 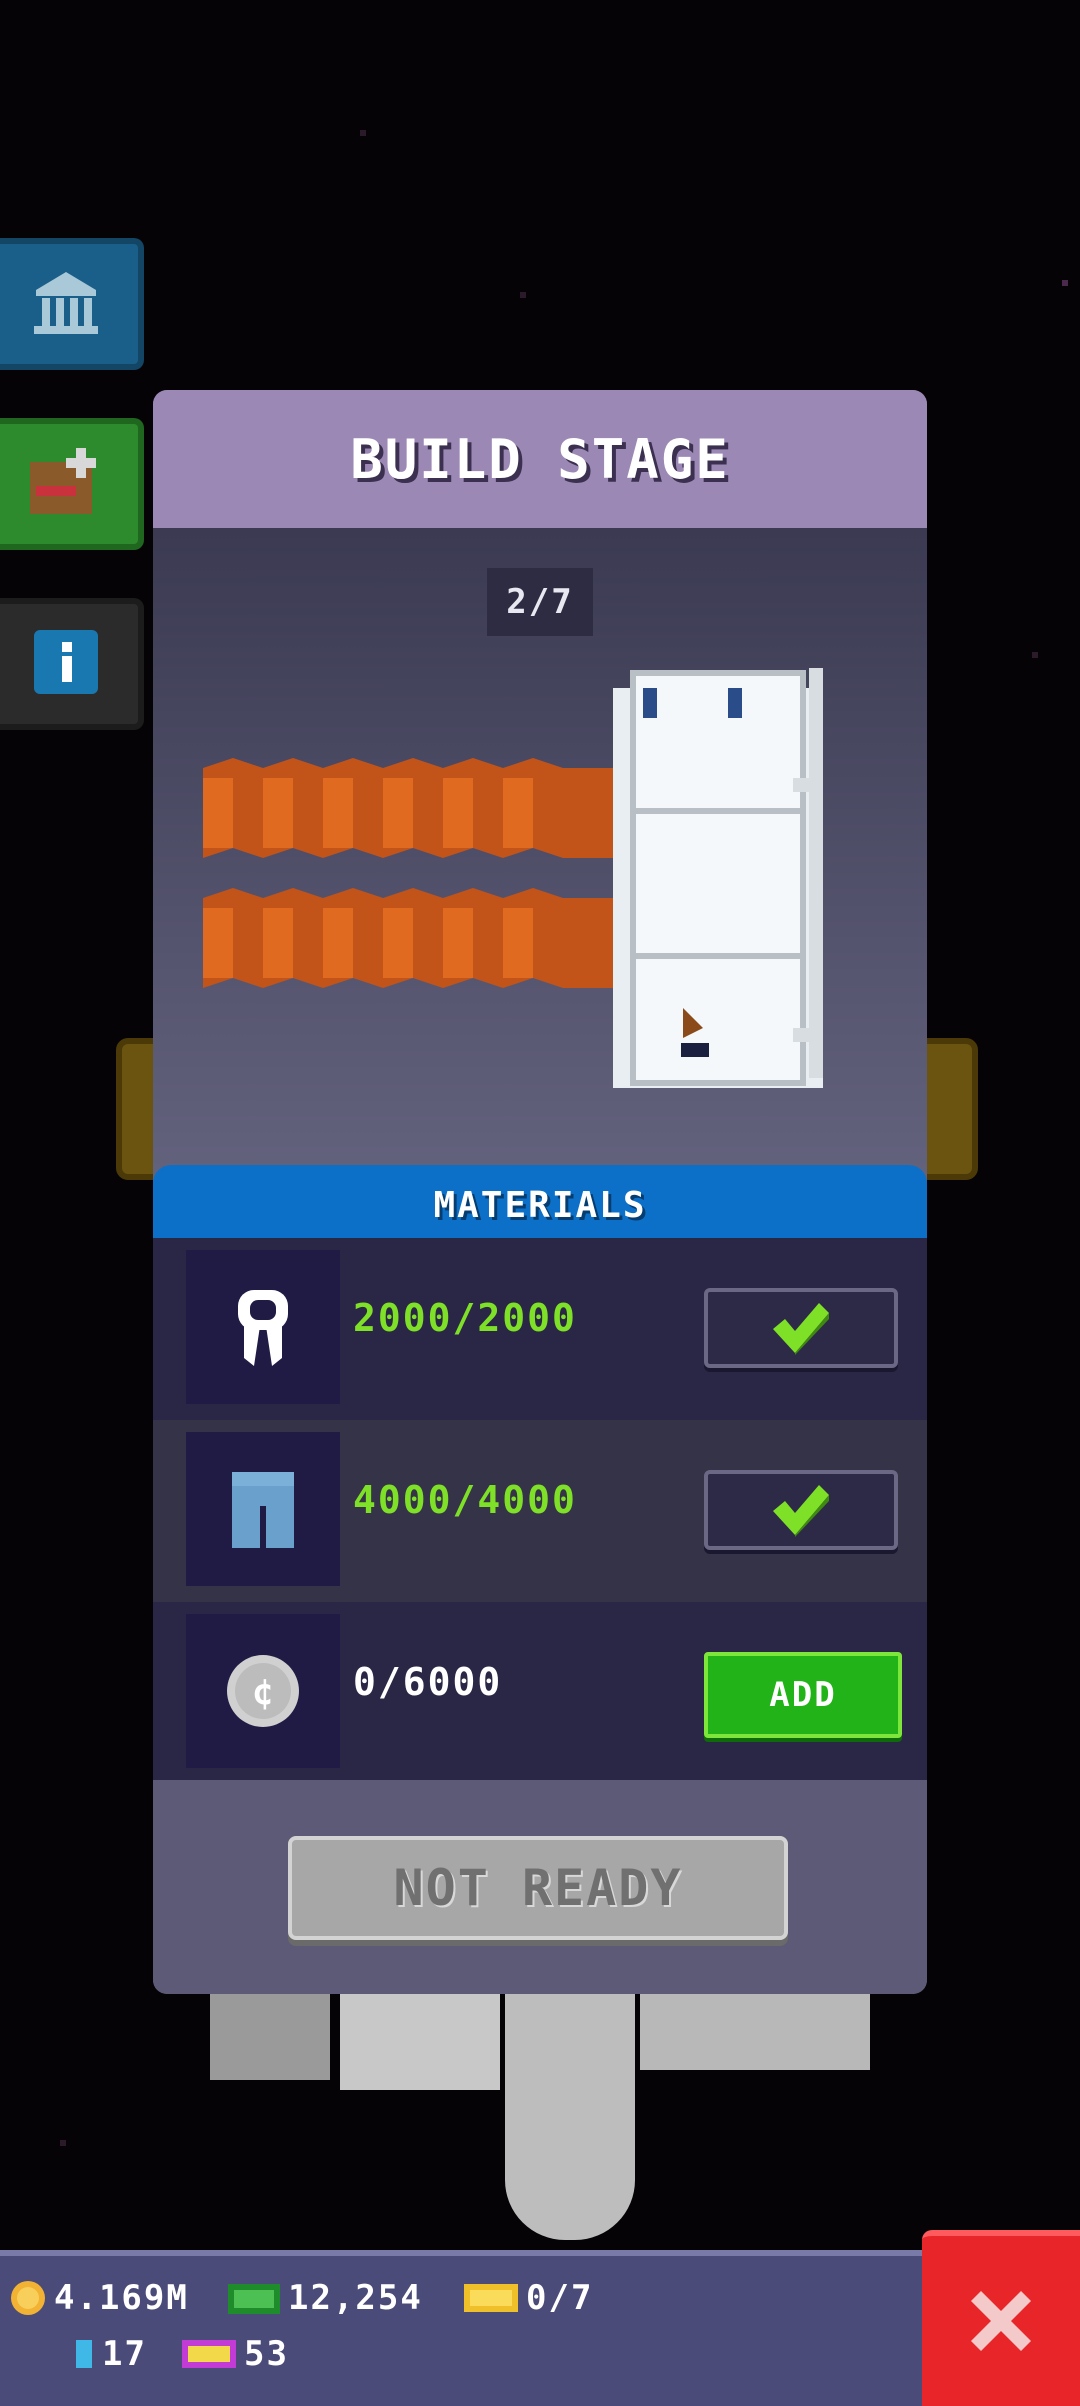 I want to click on material-amount: 0/6000, so click(x=428, y=1682).